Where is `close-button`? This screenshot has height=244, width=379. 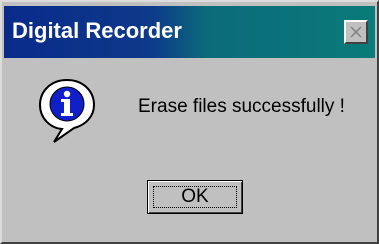
close-button is located at coordinates (356, 32).